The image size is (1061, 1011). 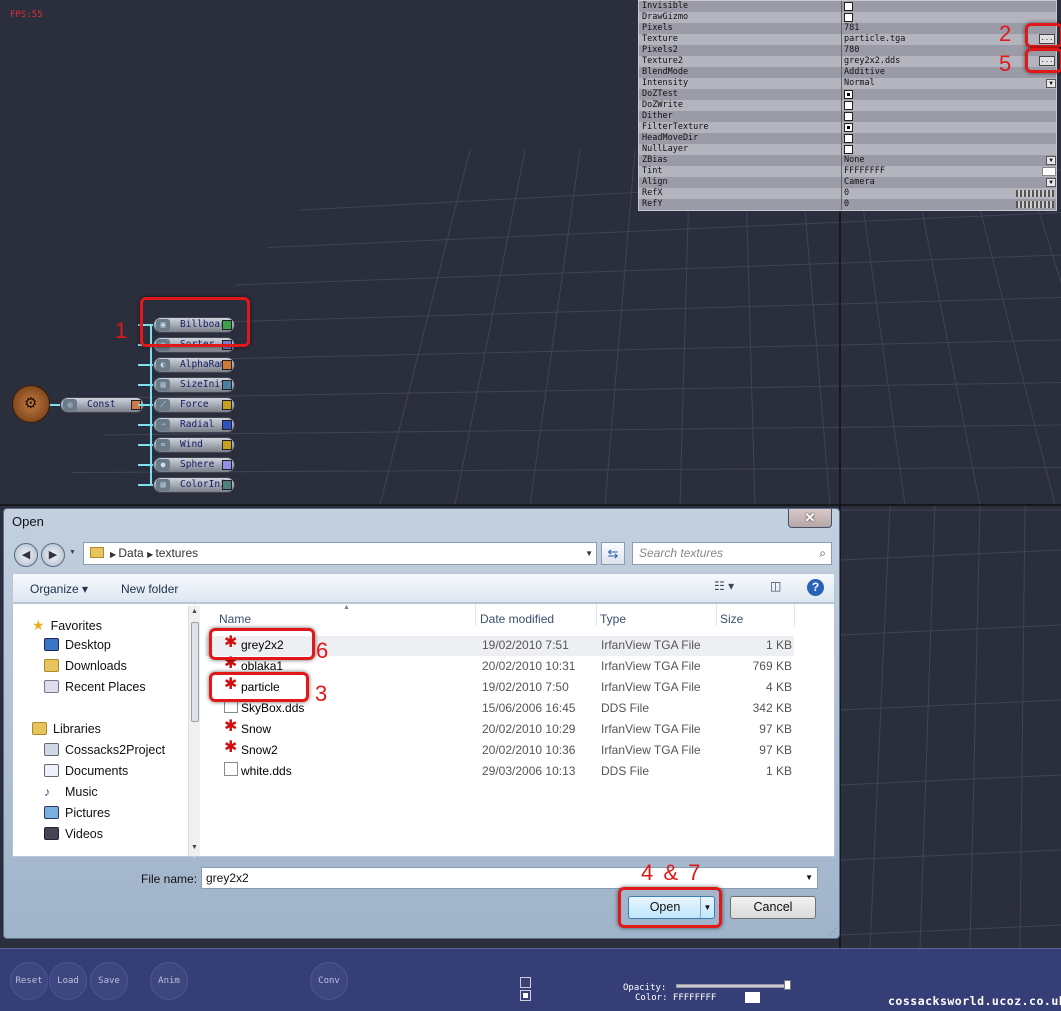 What do you see at coordinates (194, 731) in the screenshot?
I see `nav-scrollbar: ▲ ▼` at bounding box center [194, 731].